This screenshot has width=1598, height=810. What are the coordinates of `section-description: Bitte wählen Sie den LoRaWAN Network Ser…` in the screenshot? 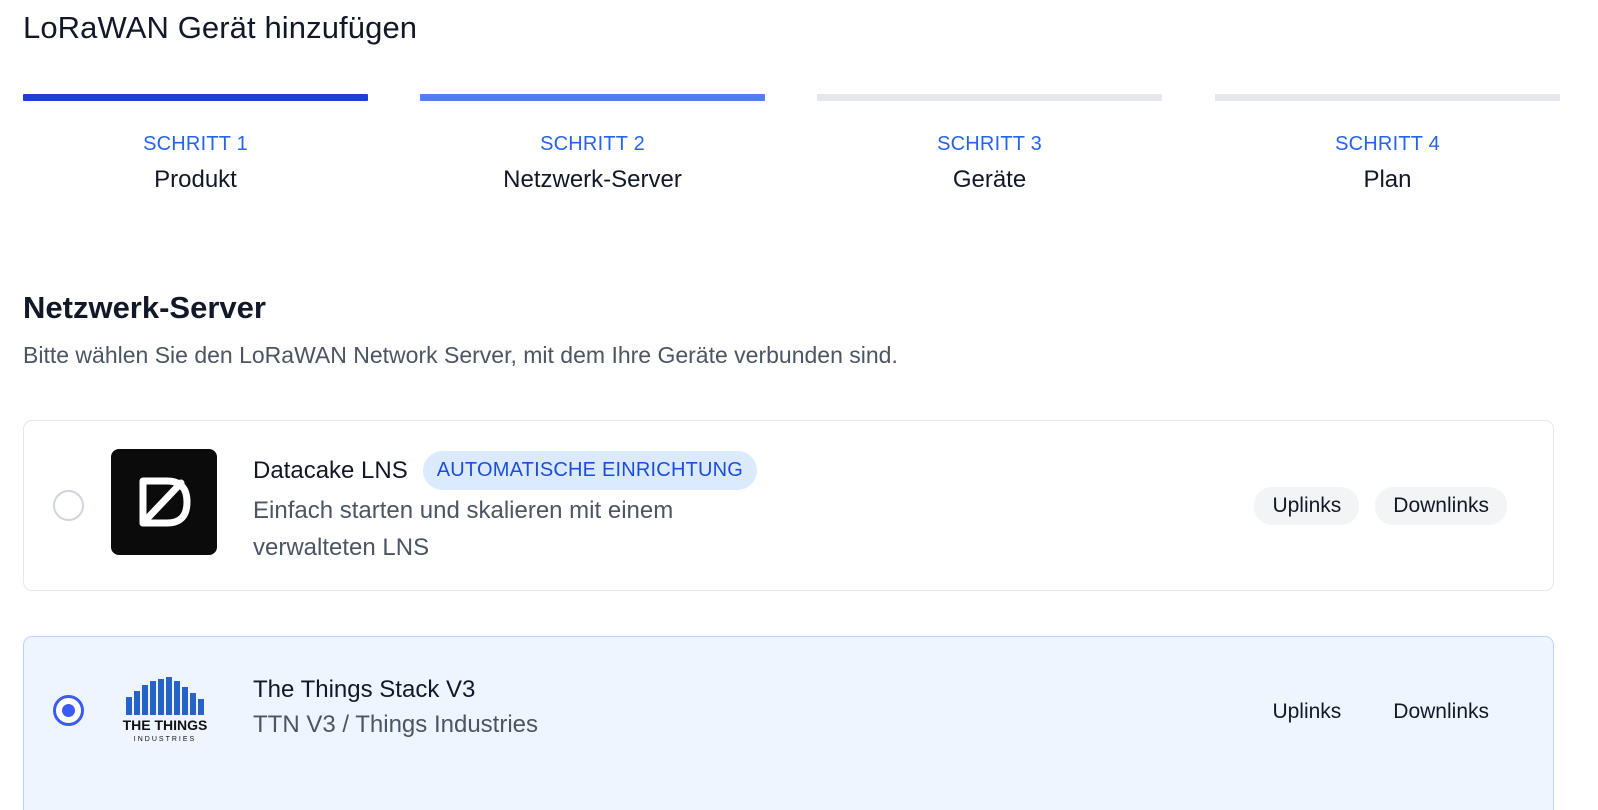 It's located at (460, 355).